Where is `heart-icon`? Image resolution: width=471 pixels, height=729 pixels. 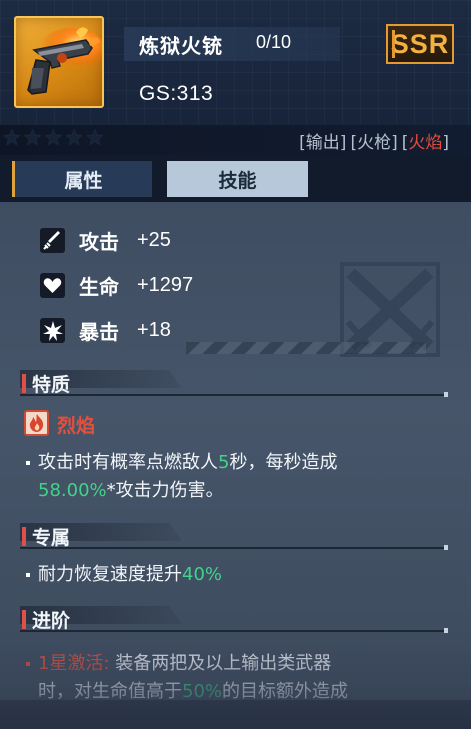
heart-icon is located at coordinates (52, 285).